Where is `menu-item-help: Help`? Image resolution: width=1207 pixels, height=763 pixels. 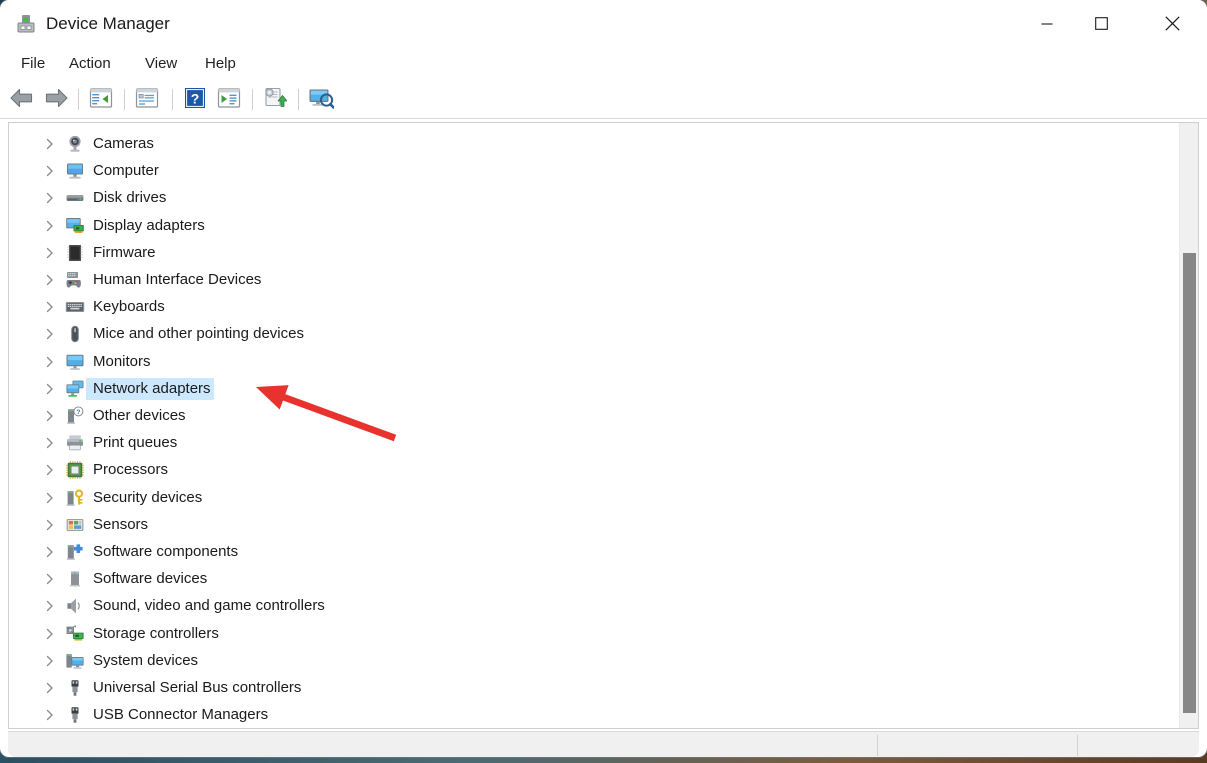 menu-item-help: Help is located at coordinates (220, 64).